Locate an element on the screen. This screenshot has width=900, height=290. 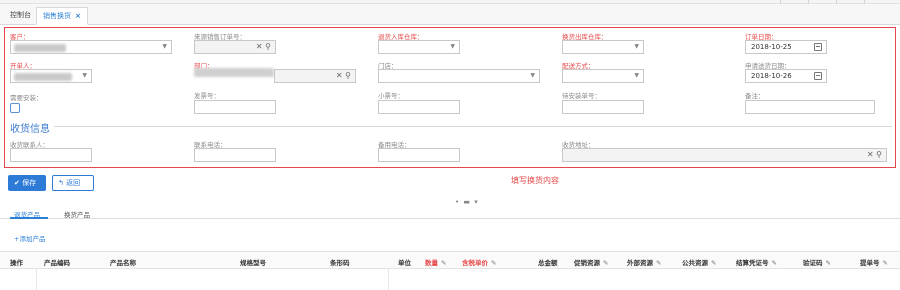
need-install-label: 需要安装： is located at coordinates (26, 98).